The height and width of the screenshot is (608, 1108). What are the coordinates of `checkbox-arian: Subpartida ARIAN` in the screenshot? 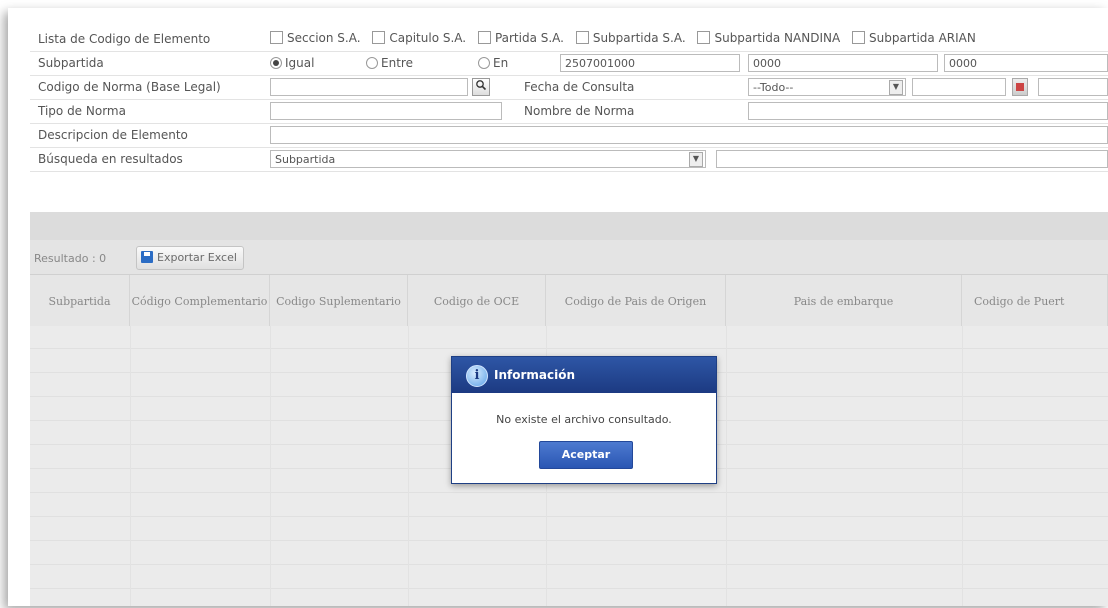 It's located at (914, 38).